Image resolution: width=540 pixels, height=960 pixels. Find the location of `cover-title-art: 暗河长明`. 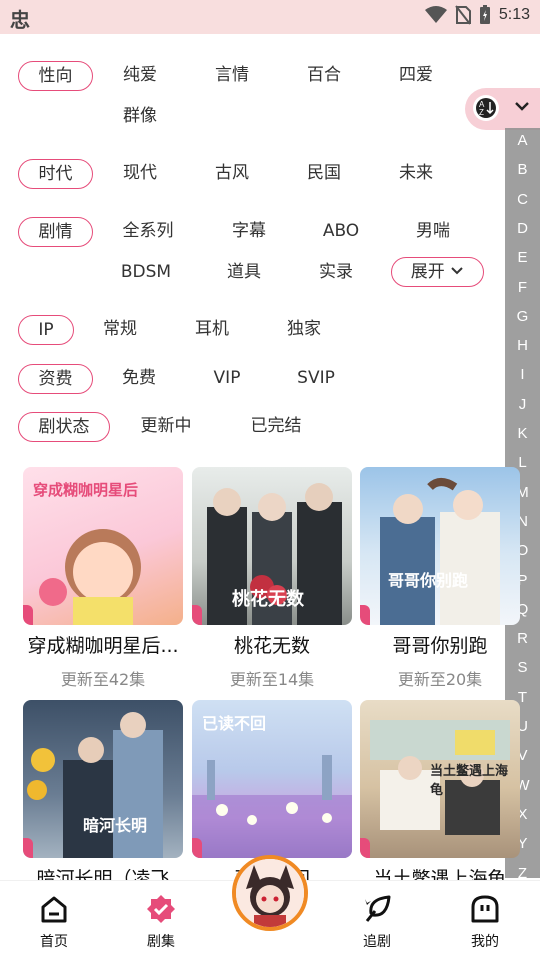

cover-title-art: 暗河长明 is located at coordinates (115, 825).